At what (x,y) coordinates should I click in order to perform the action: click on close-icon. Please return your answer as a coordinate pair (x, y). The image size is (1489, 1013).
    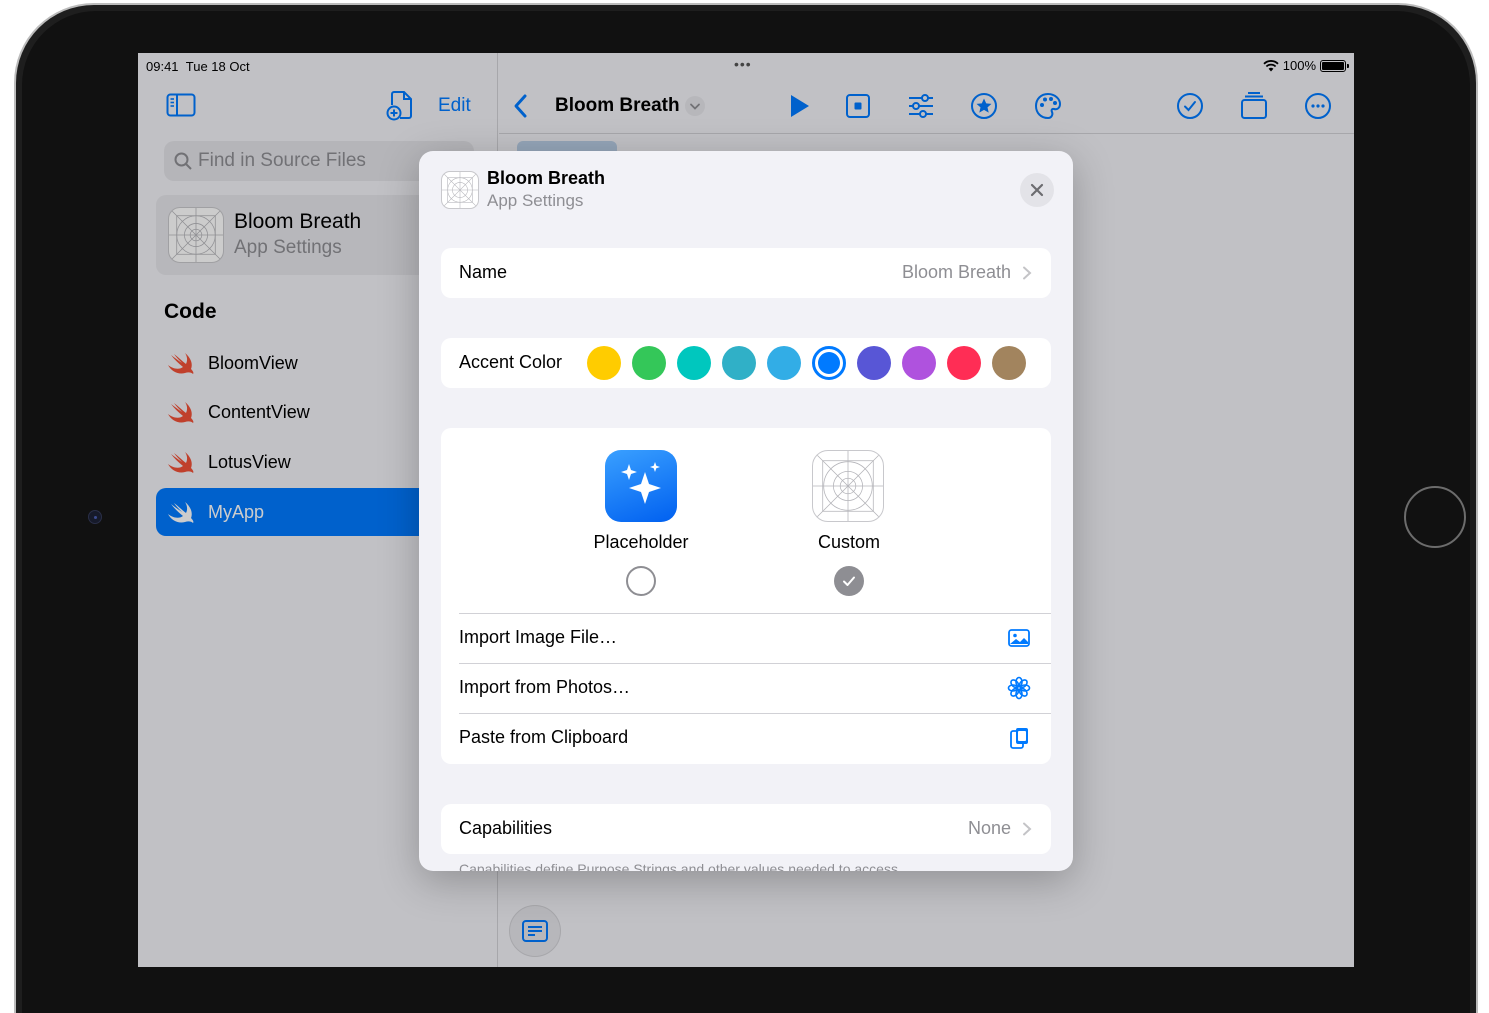
    Looking at the image, I should click on (1037, 190).